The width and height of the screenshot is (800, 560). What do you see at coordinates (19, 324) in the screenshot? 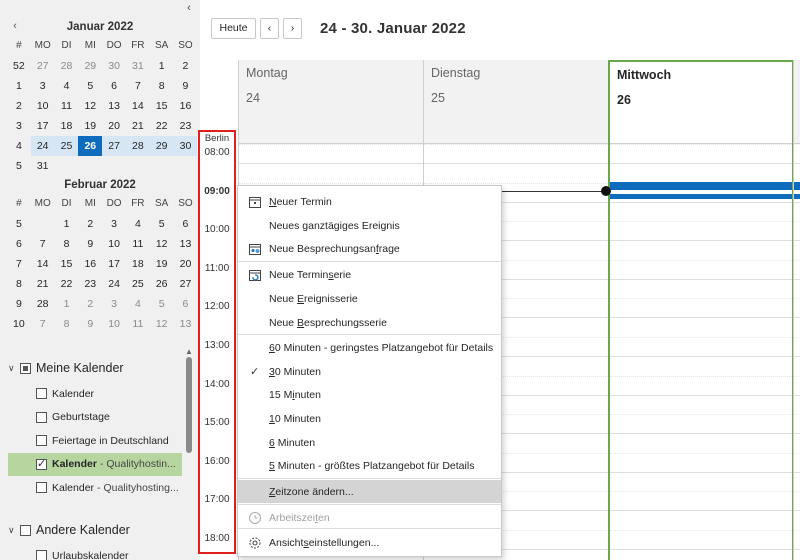
I see `week-number: 10` at bounding box center [19, 324].